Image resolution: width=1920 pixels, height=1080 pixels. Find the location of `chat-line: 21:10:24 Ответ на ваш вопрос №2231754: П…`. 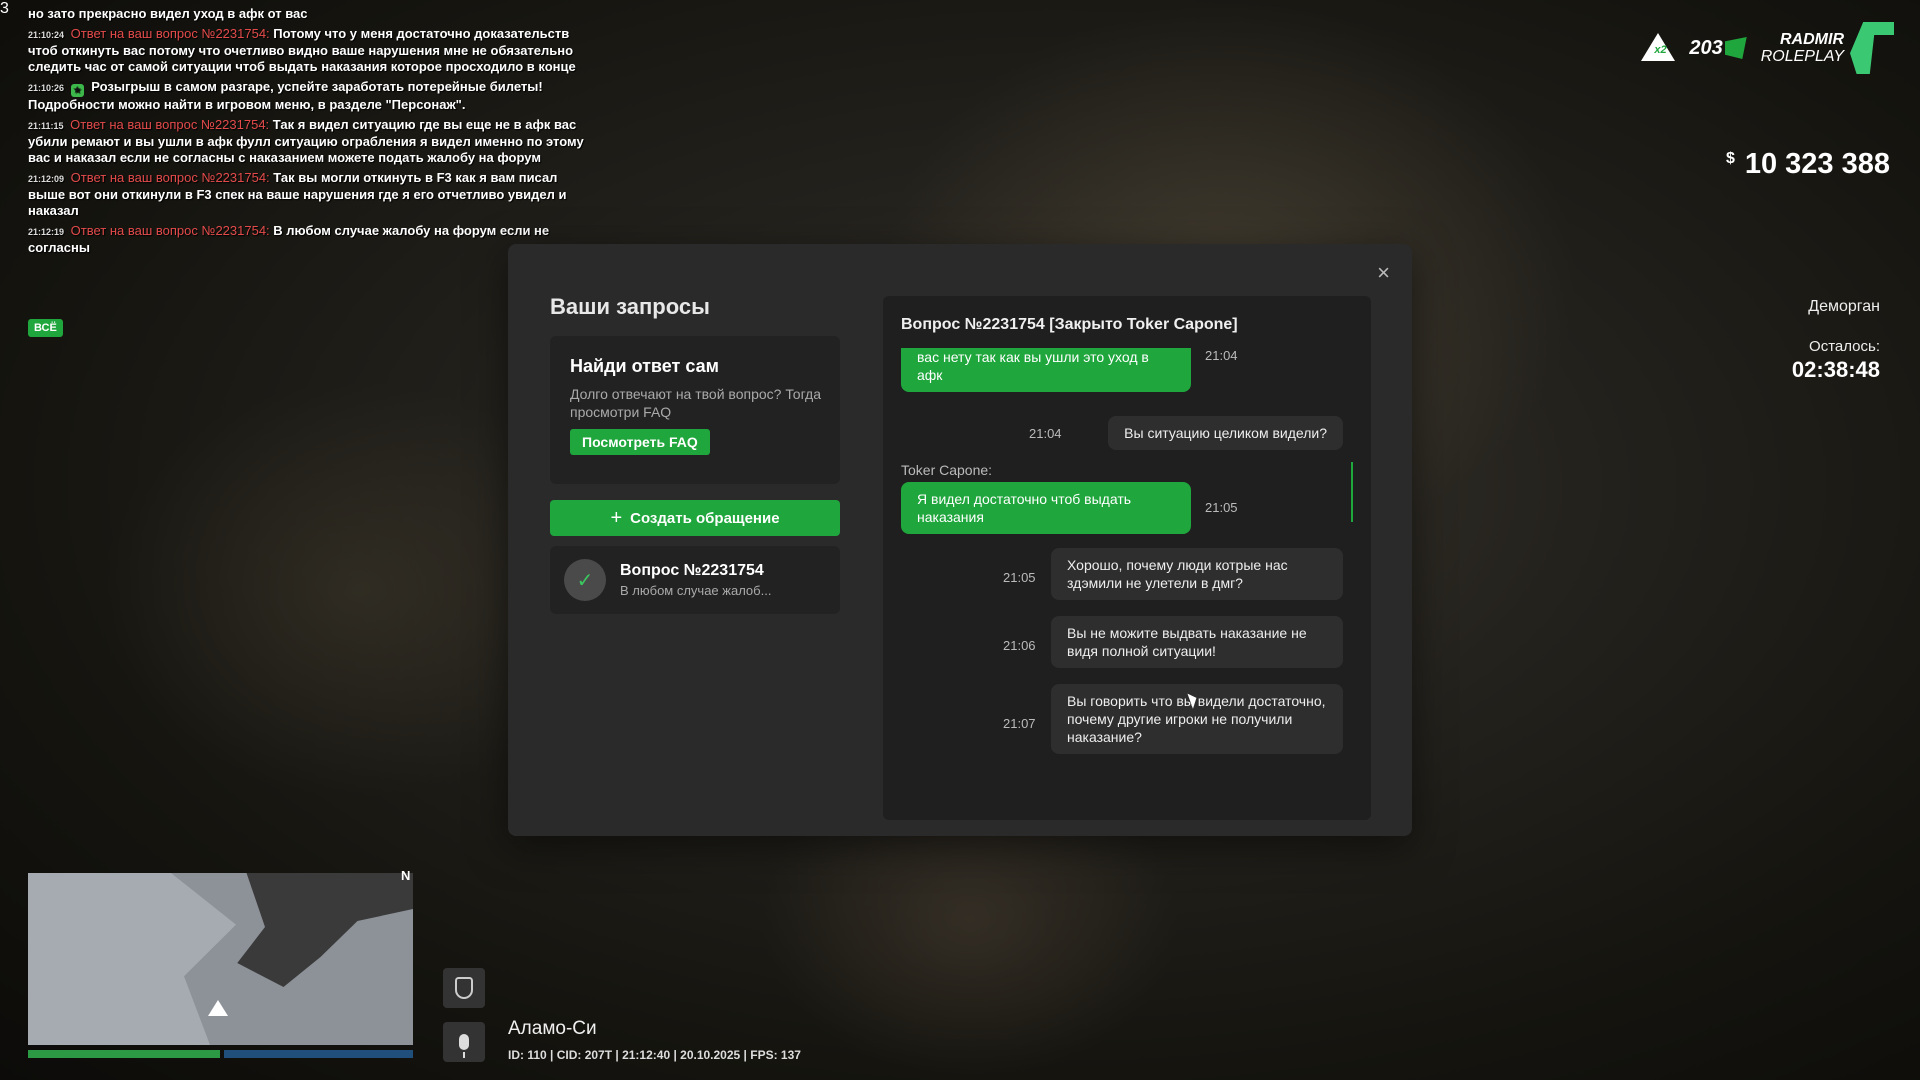

chat-line: 21:10:24 Ответ на ваш вопрос №2231754: П… is located at coordinates (308, 50).